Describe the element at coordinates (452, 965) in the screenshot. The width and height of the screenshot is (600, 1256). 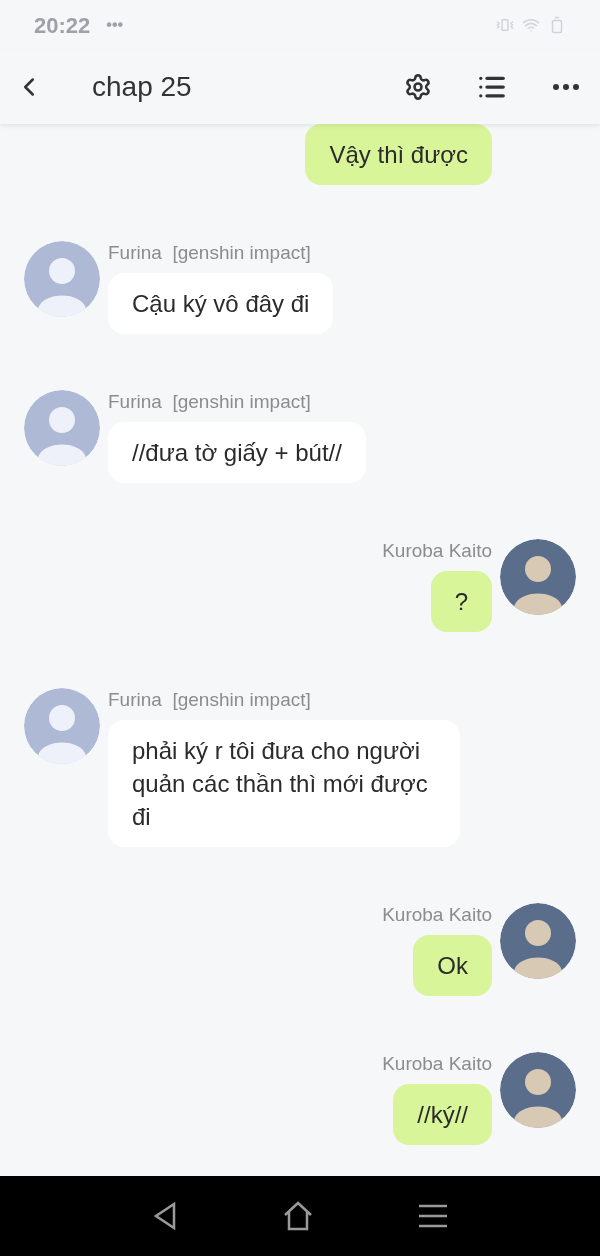
I see `message-bubble: Ok` at that location.